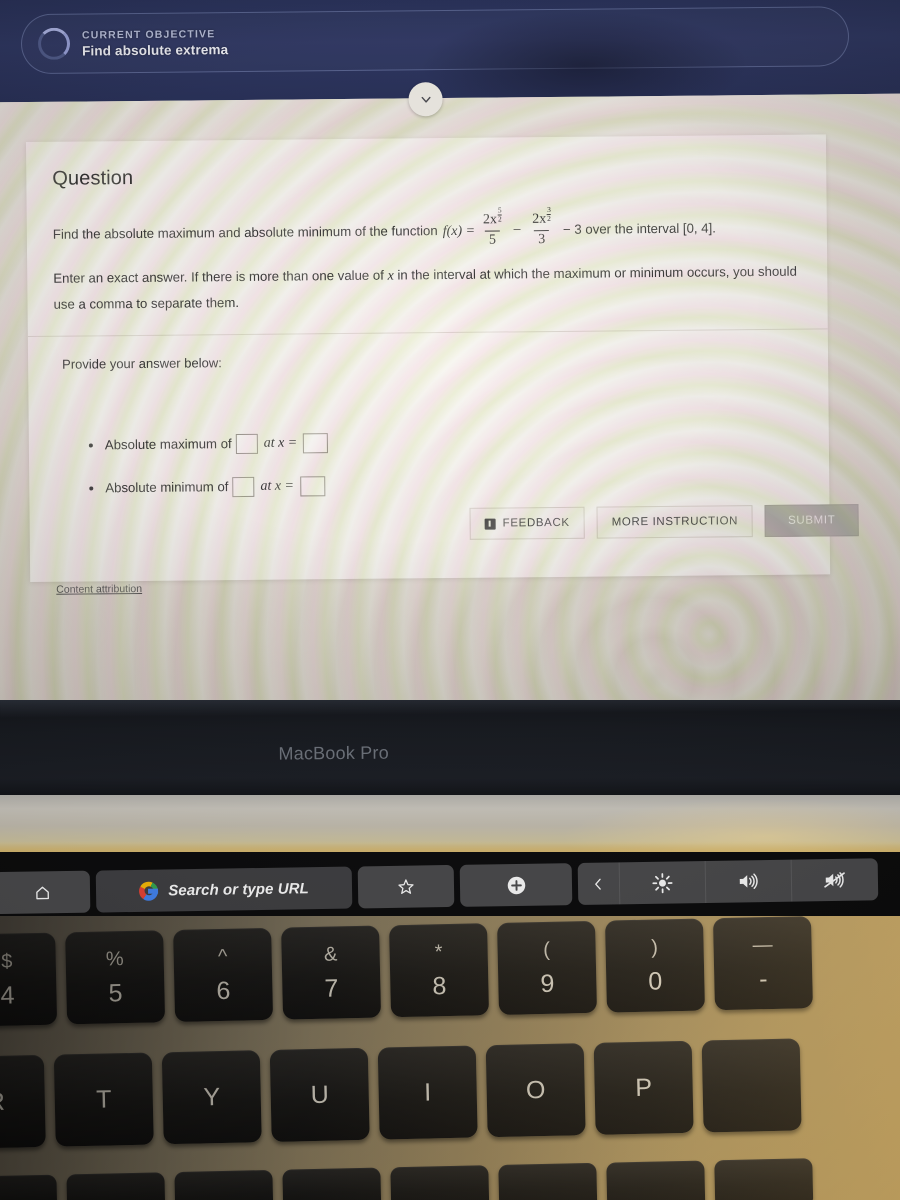  Describe the element at coordinates (655, 981) in the screenshot. I see `key-0-lower: 0` at that location.